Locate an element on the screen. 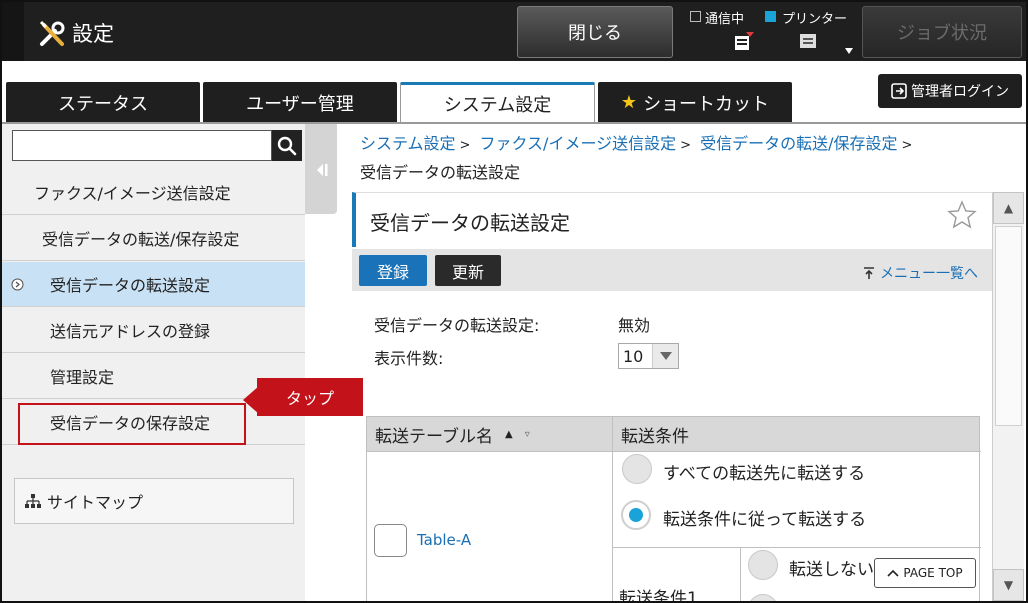  radio-forward-all-label: すべての転送先に転送する is located at coordinates (764, 474).